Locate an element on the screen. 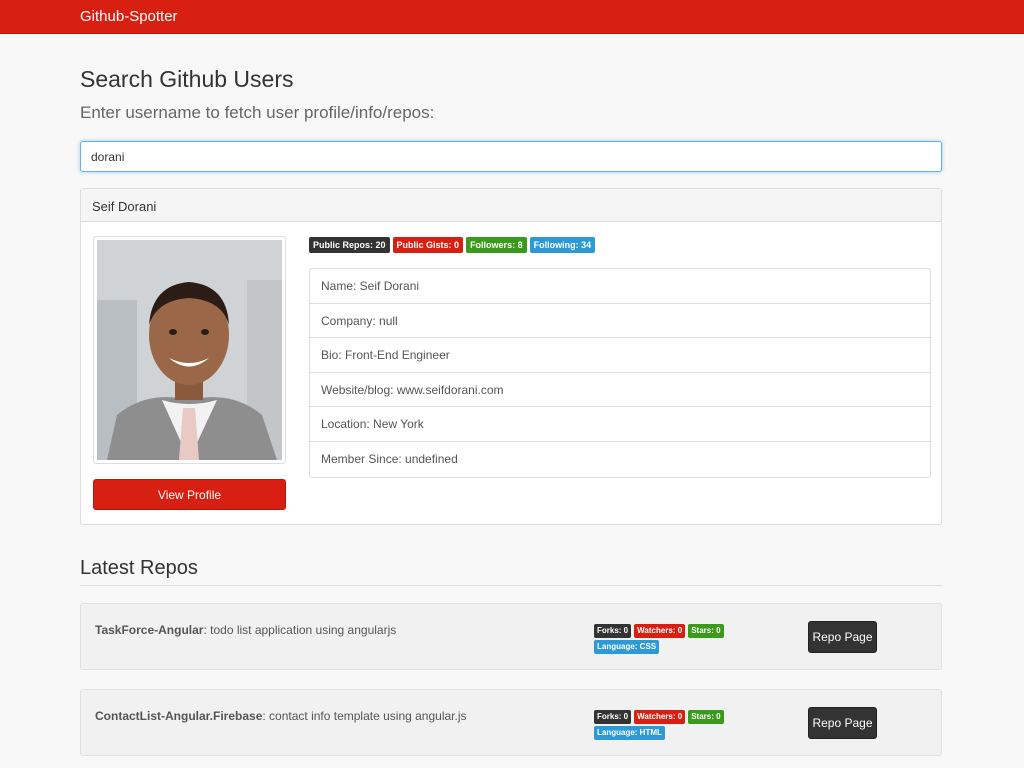 The image size is (1024, 768). view-profile-button: View Profile is located at coordinates (189, 494).